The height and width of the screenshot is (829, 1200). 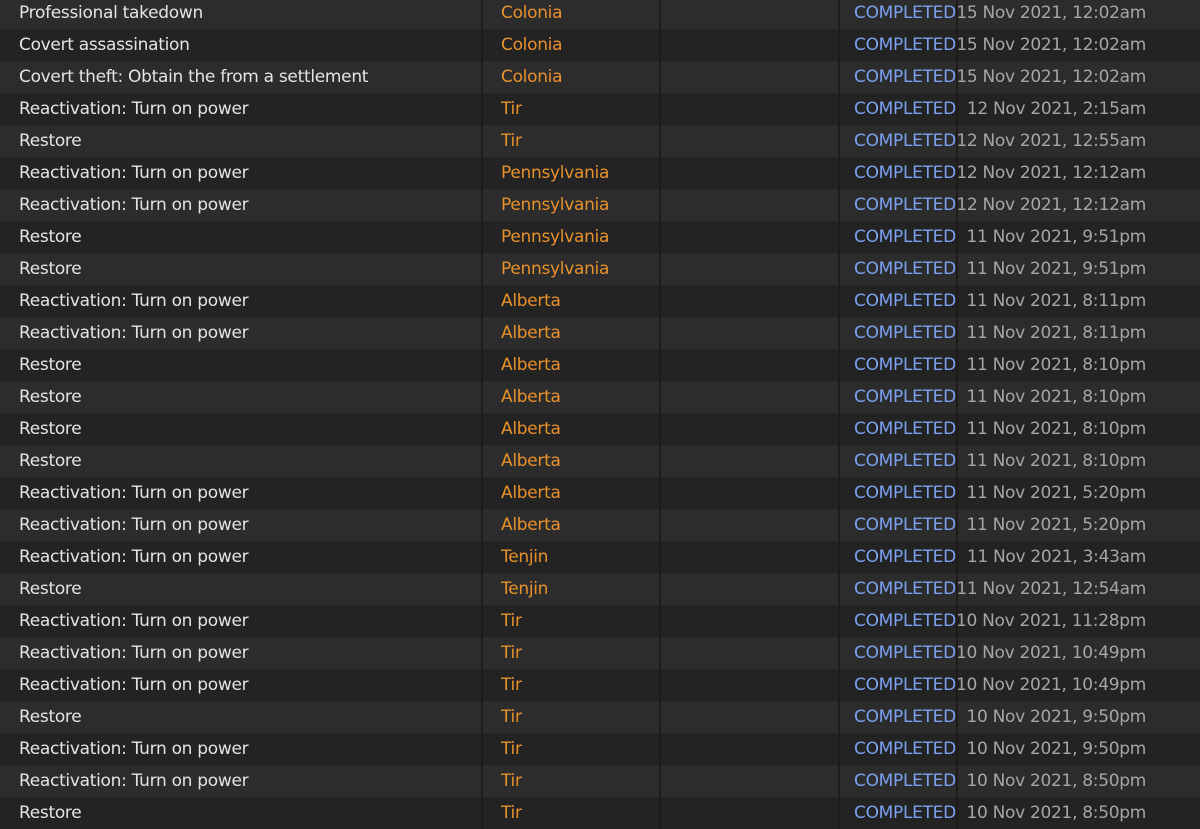 I want to click on completion-date: 10 Nov 2021, 11:28pm, so click(x=1052, y=621).